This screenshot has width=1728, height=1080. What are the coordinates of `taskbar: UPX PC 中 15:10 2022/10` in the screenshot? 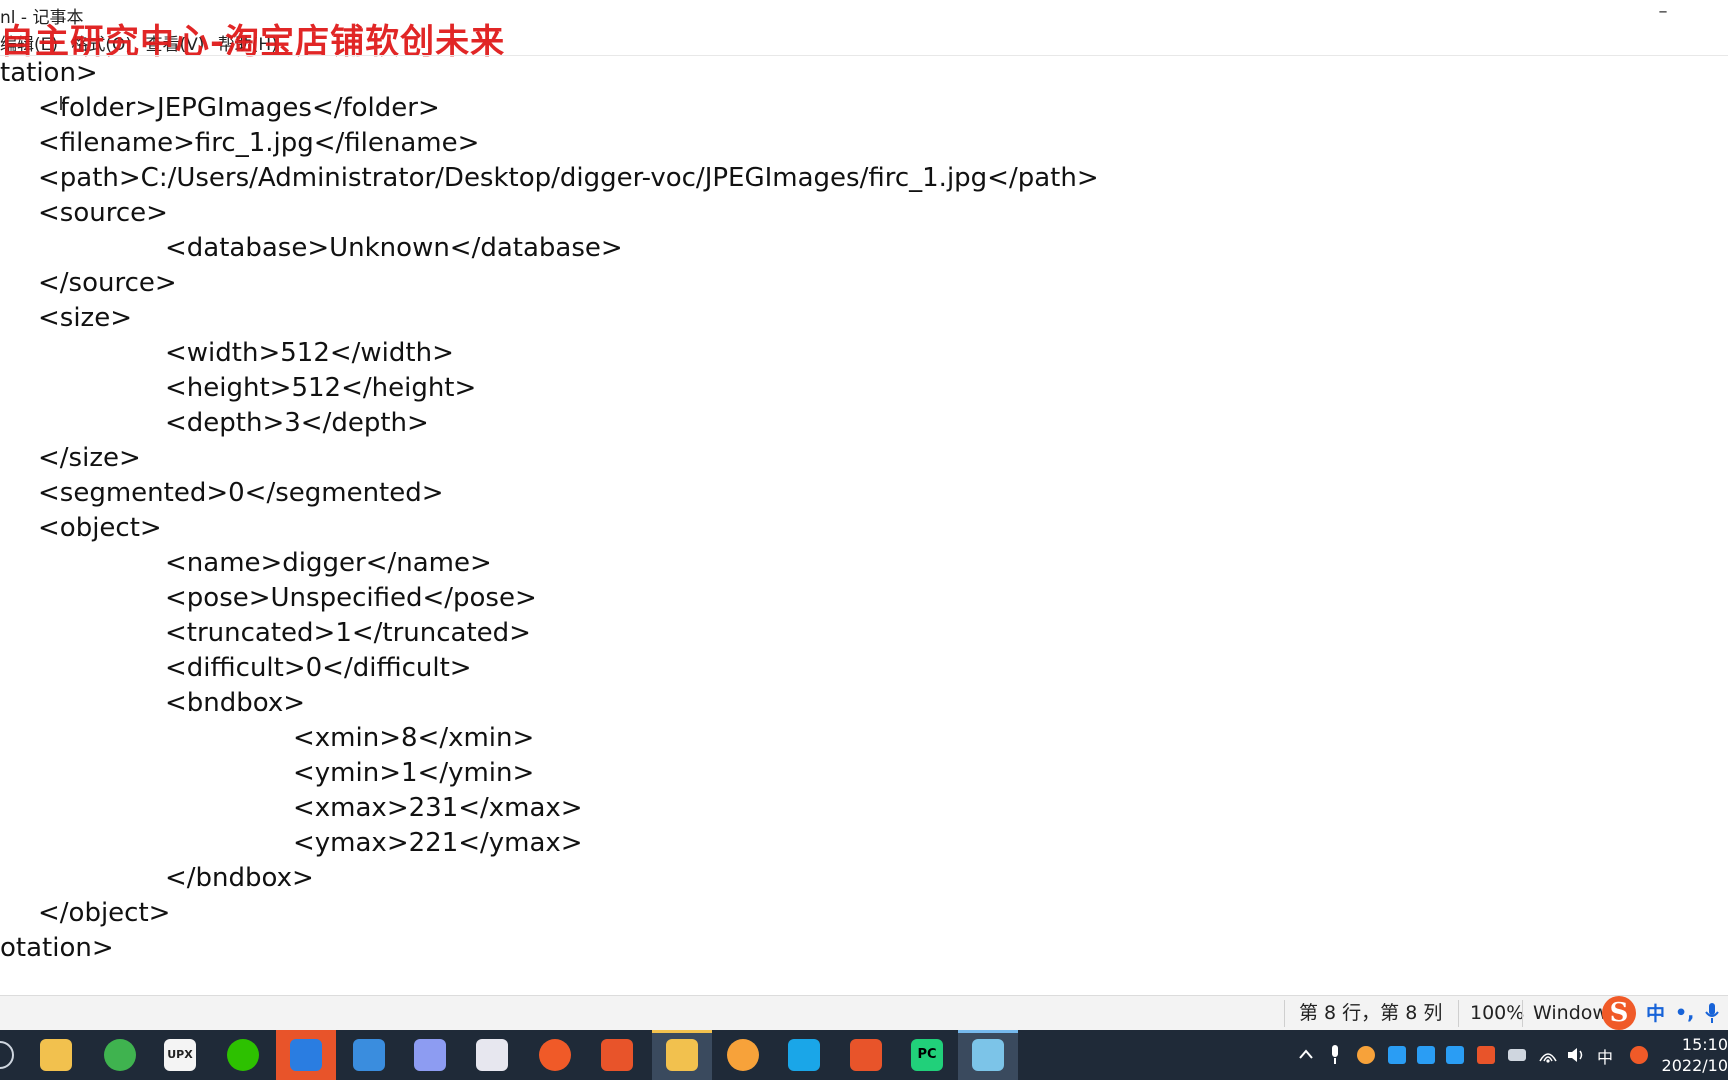 It's located at (864, 1055).